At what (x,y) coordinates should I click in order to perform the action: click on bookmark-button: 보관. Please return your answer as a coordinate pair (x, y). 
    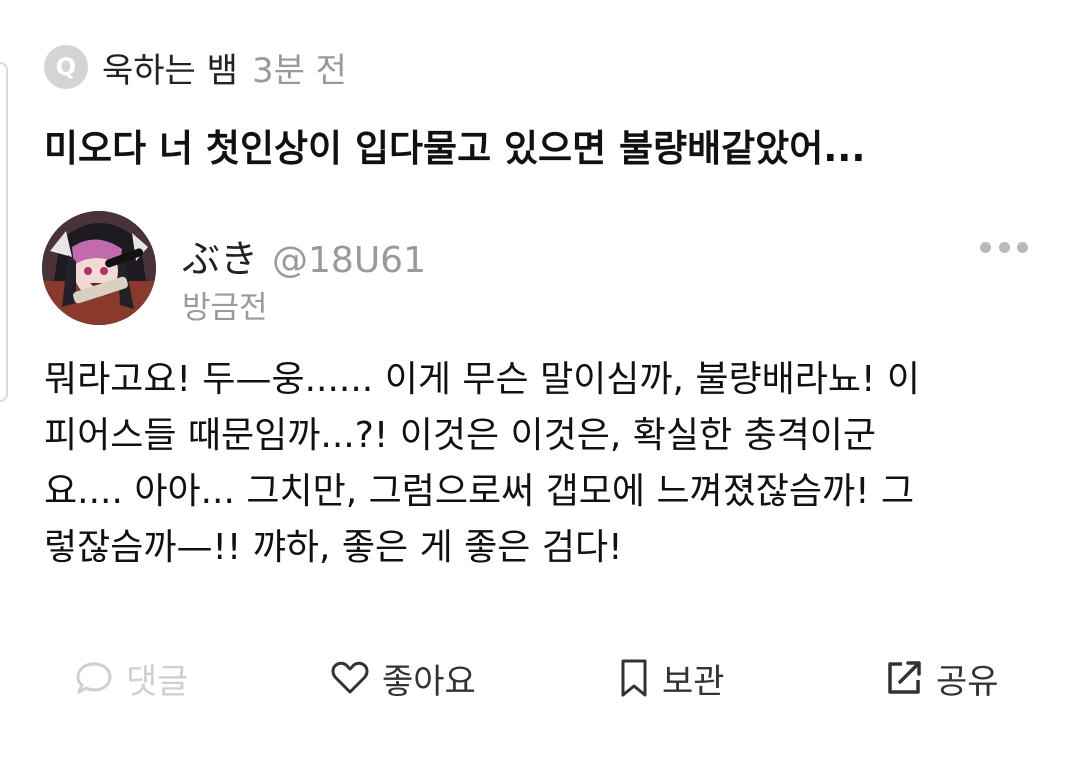
    Looking at the image, I should click on (671, 678).